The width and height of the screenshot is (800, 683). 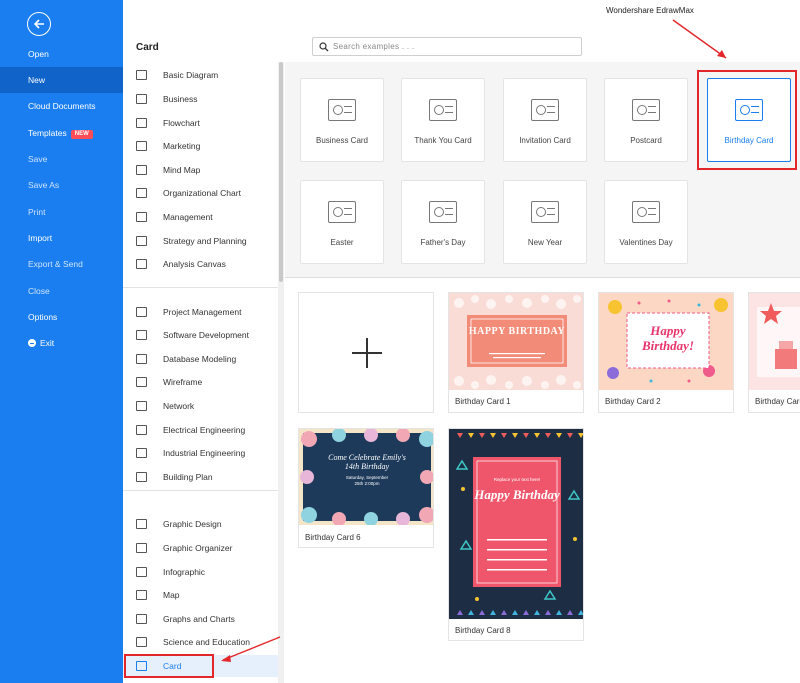 I want to click on template-tile-new-year: New Year, so click(x=545, y=222).